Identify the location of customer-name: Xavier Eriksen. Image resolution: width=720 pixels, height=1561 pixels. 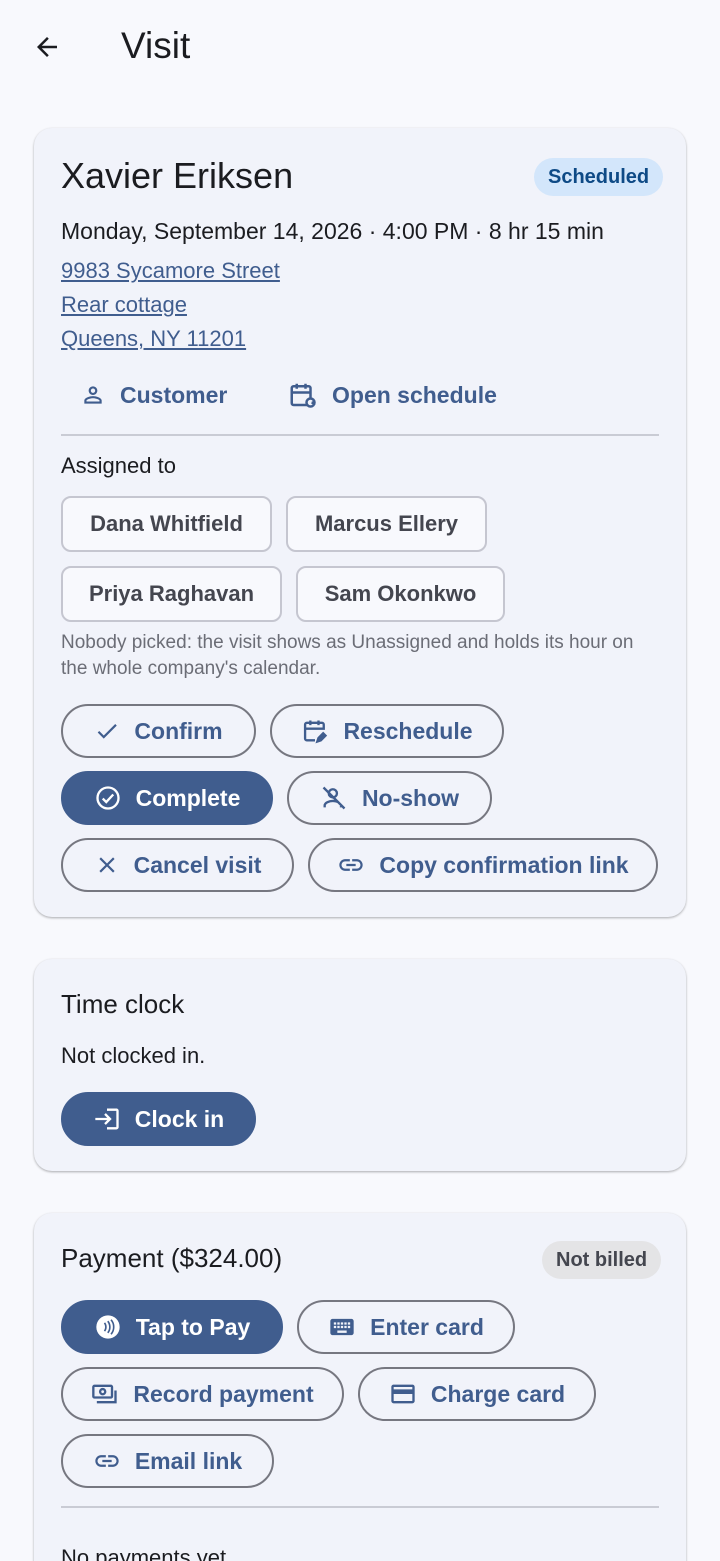
(177, 175).